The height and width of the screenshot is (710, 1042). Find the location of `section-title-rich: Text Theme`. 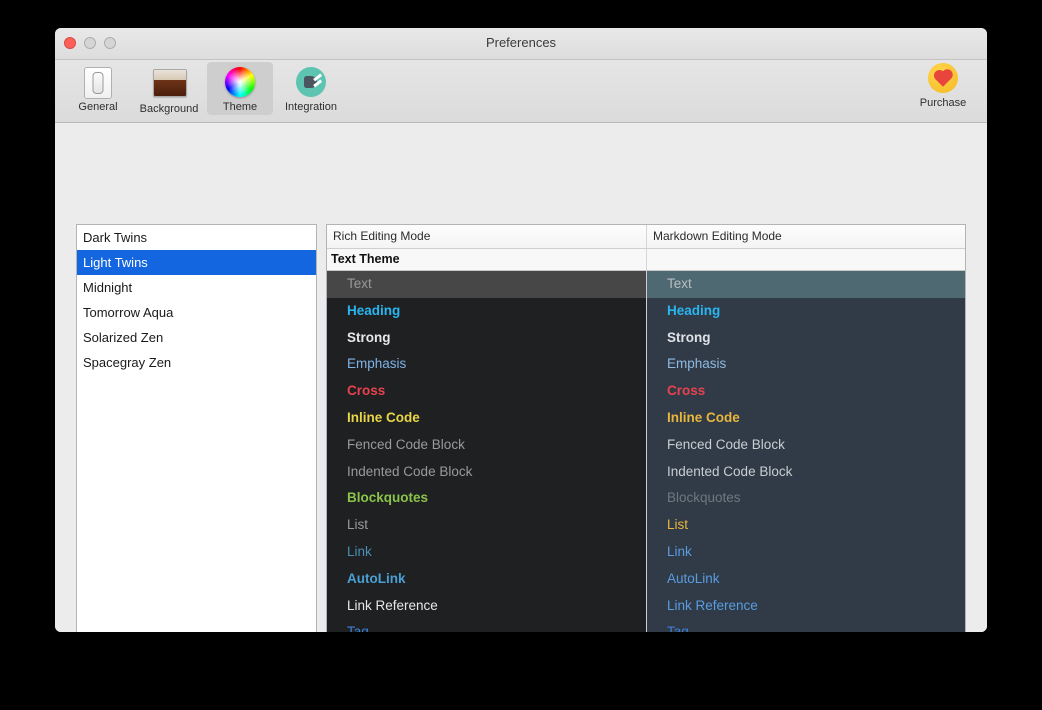

section-title-rich: Text Theme is located at coordinates (365, 259).